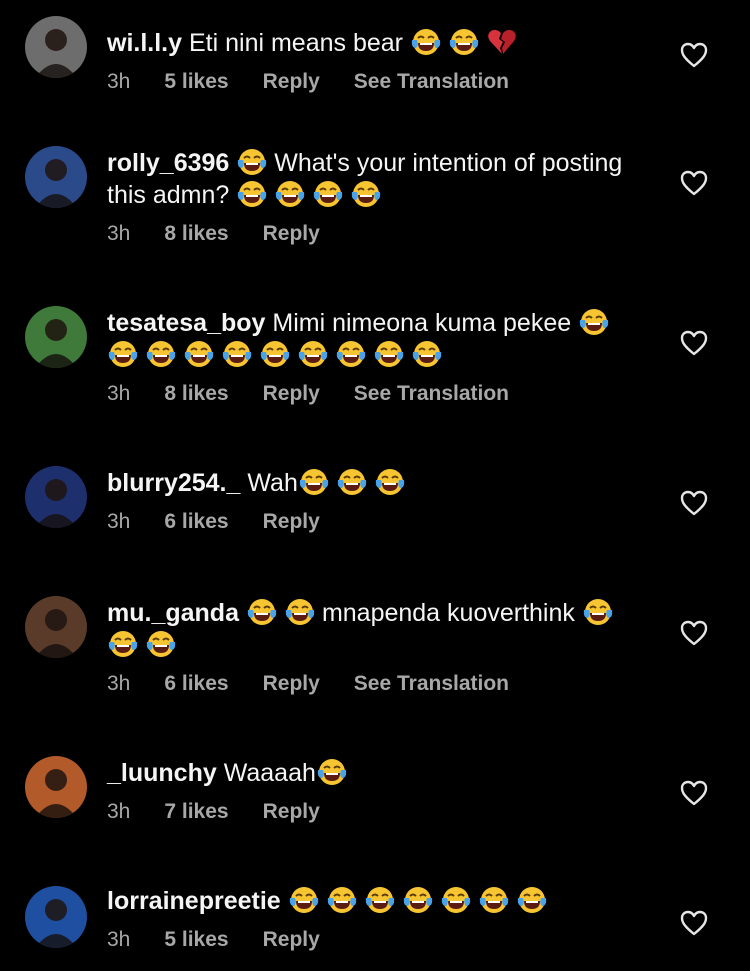  What do you see at coordinates (502, 42) in the screenshot?
I see `broken-heart-icon` at bounding box center [502, 42].